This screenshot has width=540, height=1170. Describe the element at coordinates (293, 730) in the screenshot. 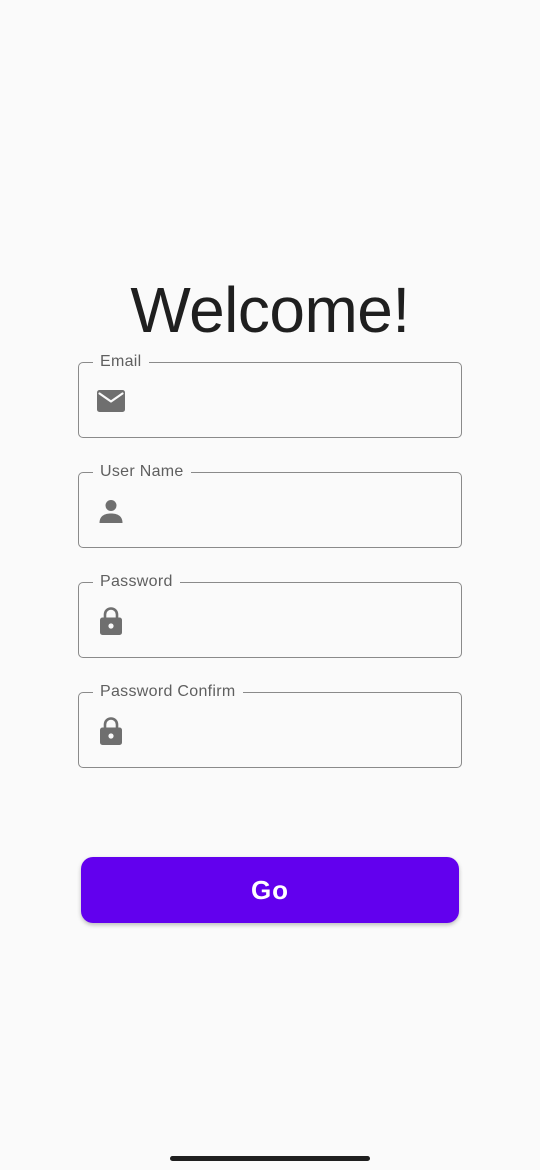

I see `password-confirm-input` at that location.